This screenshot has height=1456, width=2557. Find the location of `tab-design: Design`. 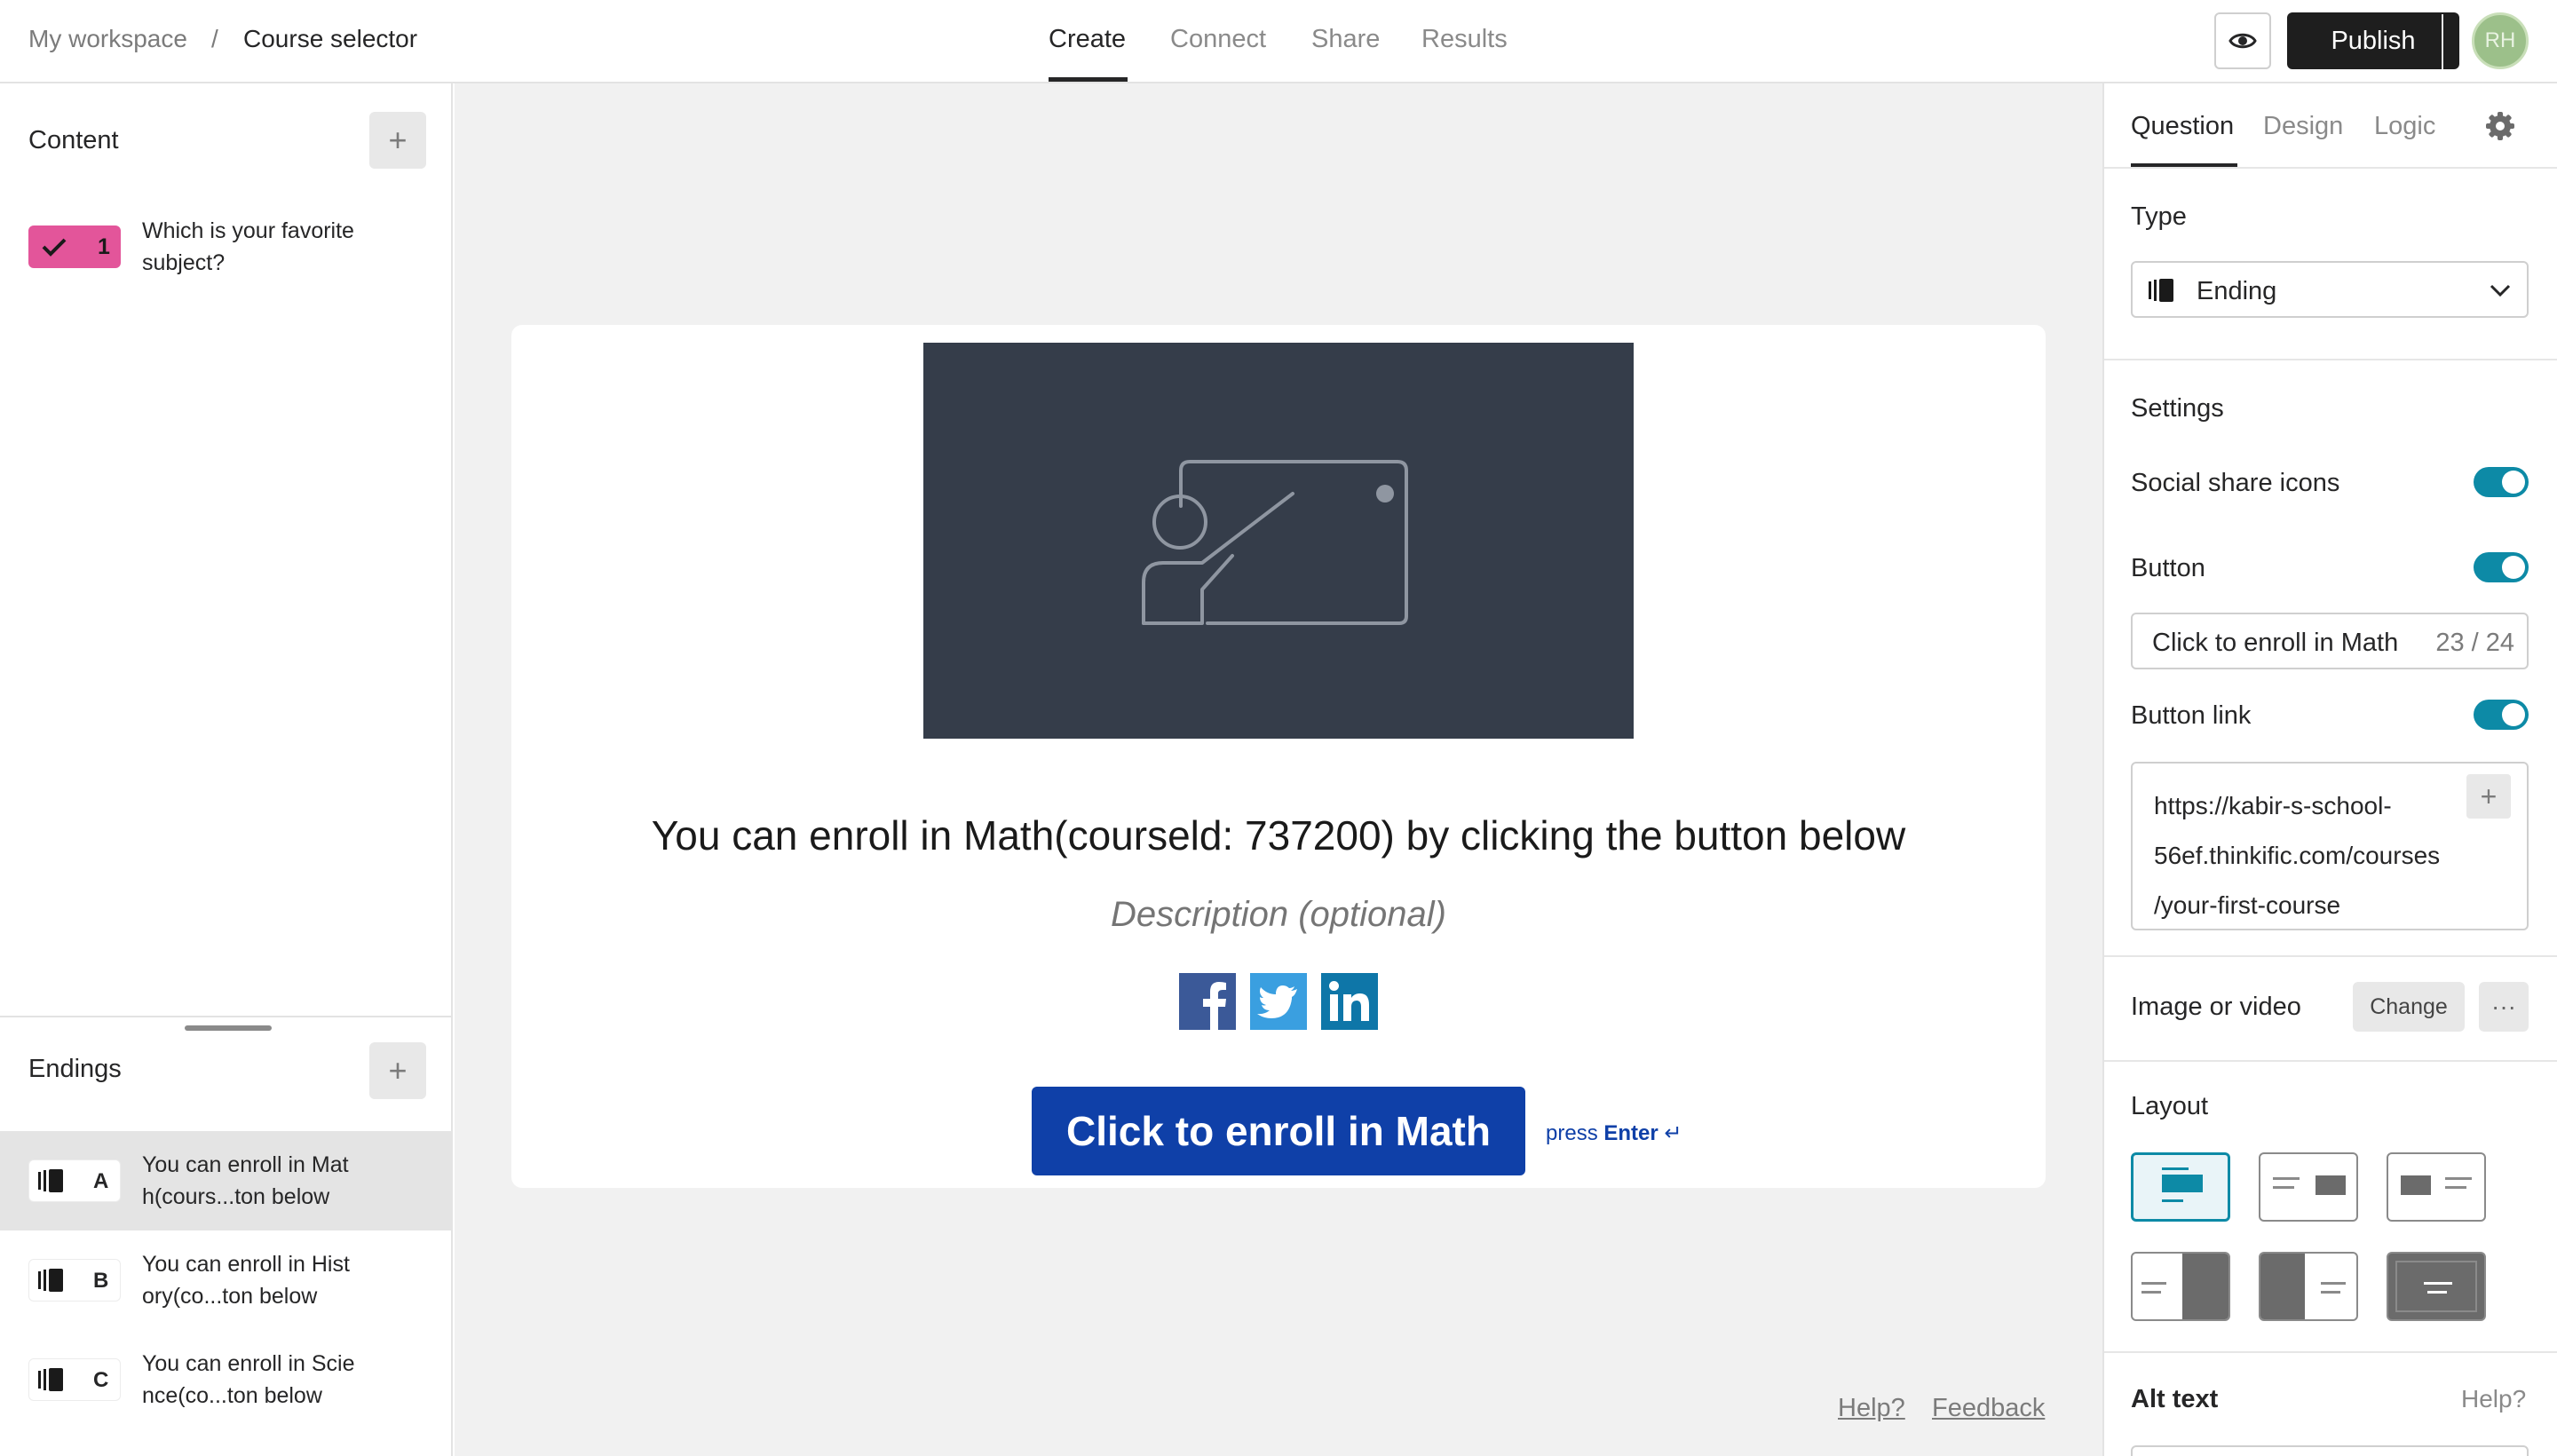

tab-design: Design is located at coordinates (2303, 126).